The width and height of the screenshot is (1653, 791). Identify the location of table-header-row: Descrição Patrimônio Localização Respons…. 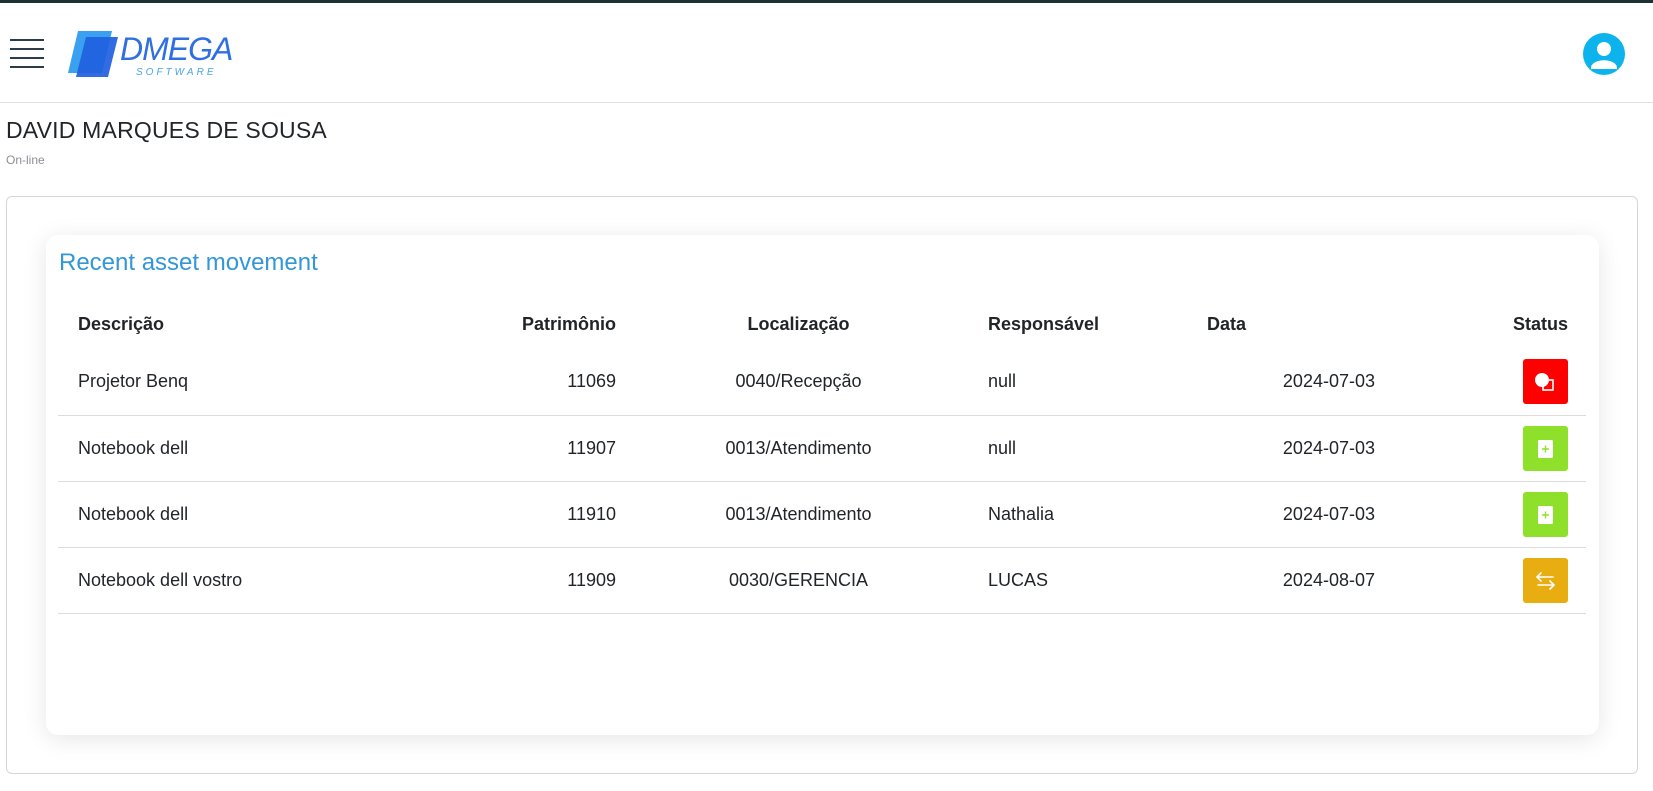
(822, 324).